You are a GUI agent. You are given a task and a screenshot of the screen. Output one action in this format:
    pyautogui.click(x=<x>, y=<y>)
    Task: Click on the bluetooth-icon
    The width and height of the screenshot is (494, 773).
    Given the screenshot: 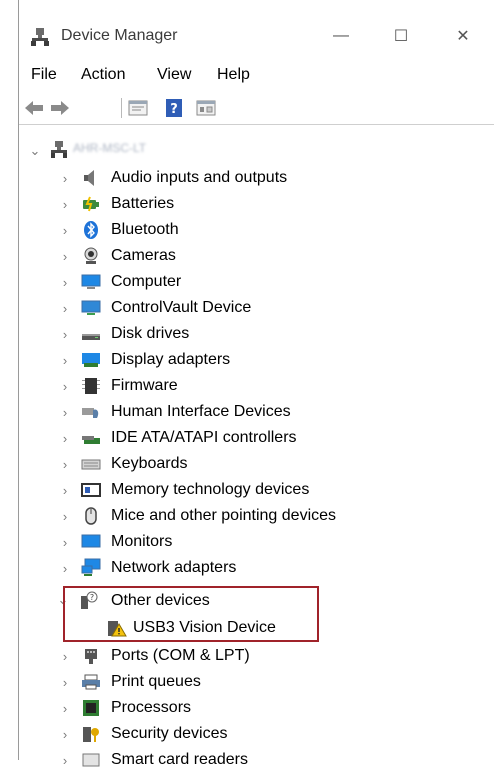 What is the action you would take?
    pyautogui.click(x=91, y=230)
    